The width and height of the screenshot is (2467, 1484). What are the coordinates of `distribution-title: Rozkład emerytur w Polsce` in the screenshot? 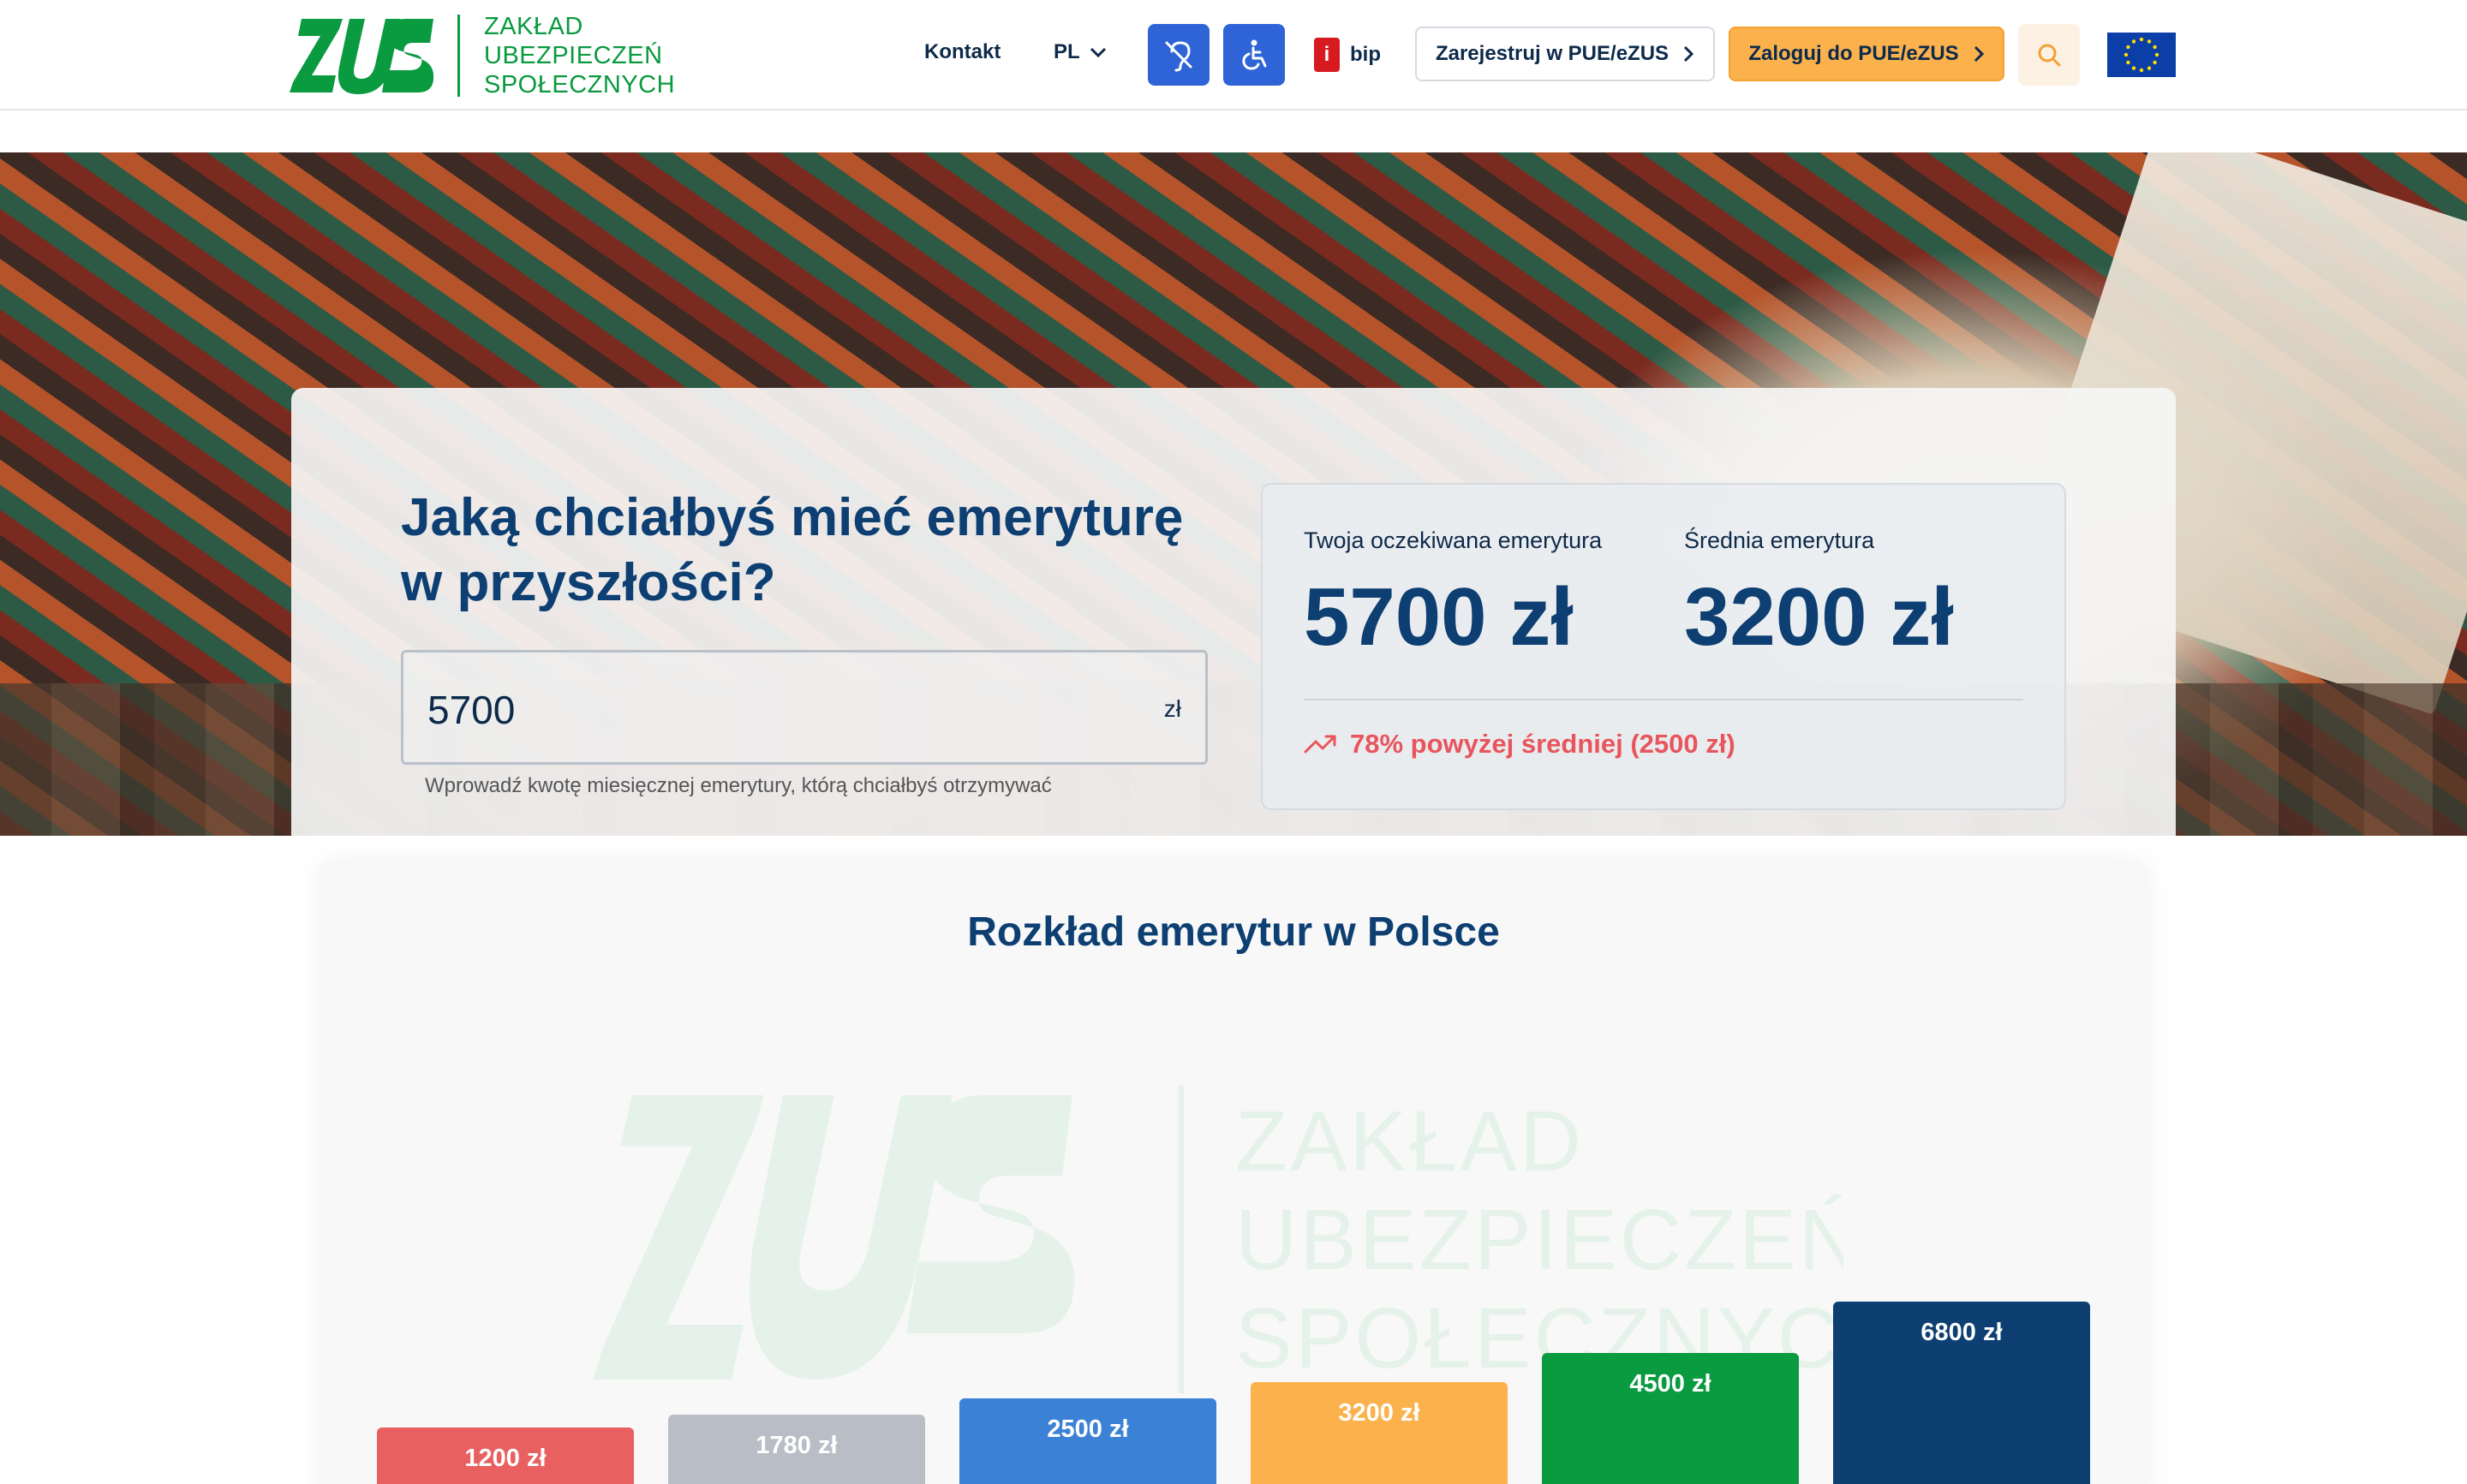 It's located at (1233, 932).